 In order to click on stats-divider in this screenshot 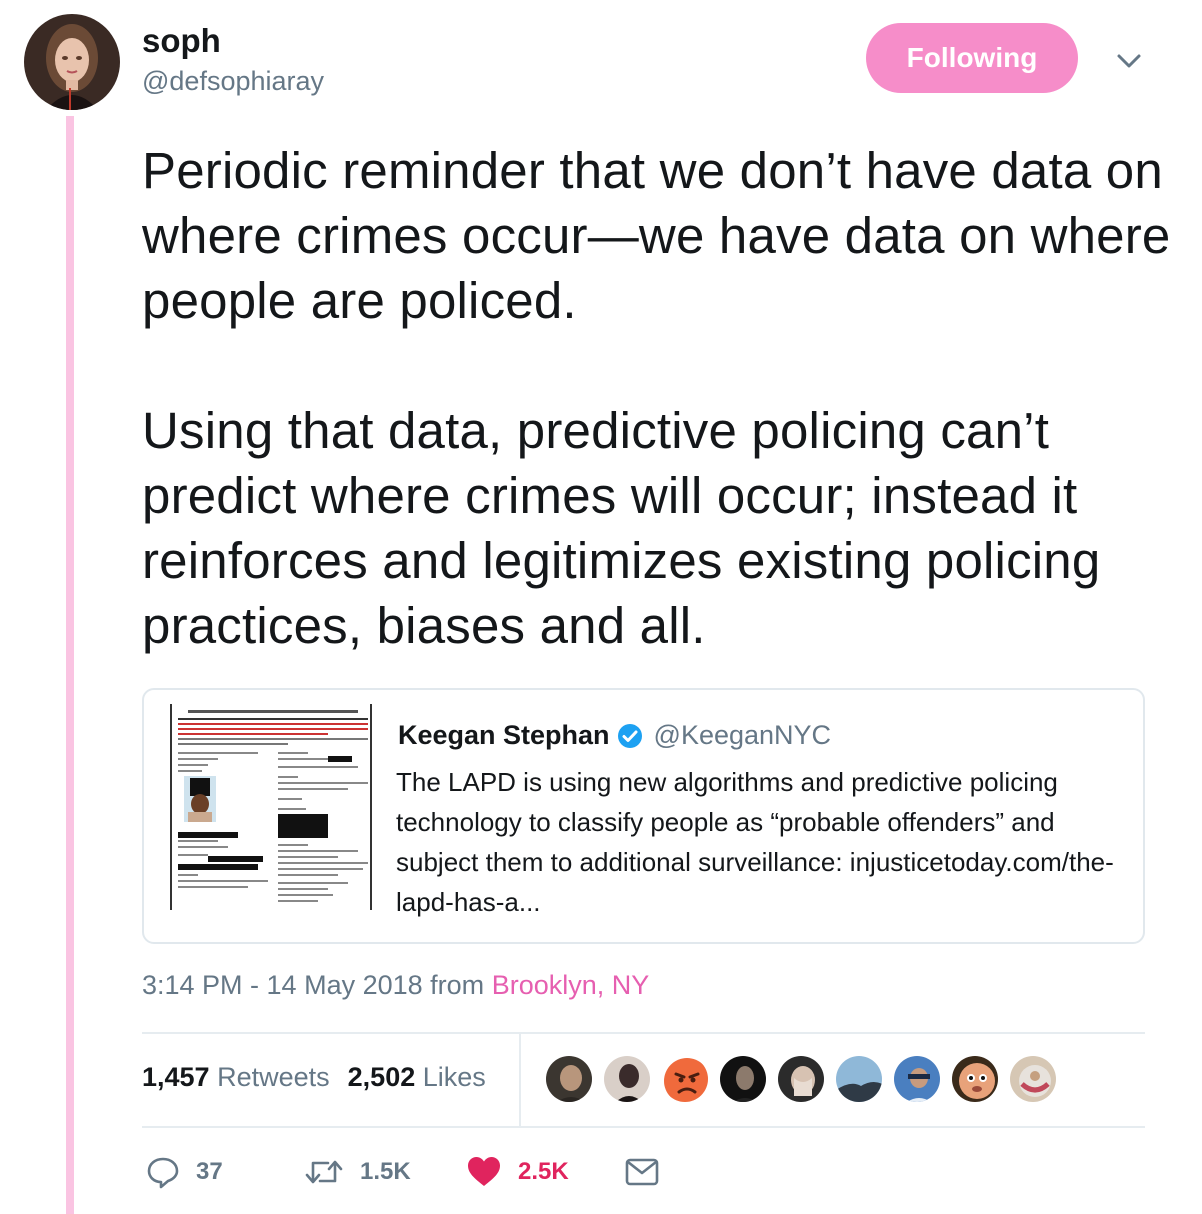, I will do `click(520, 1080)`.